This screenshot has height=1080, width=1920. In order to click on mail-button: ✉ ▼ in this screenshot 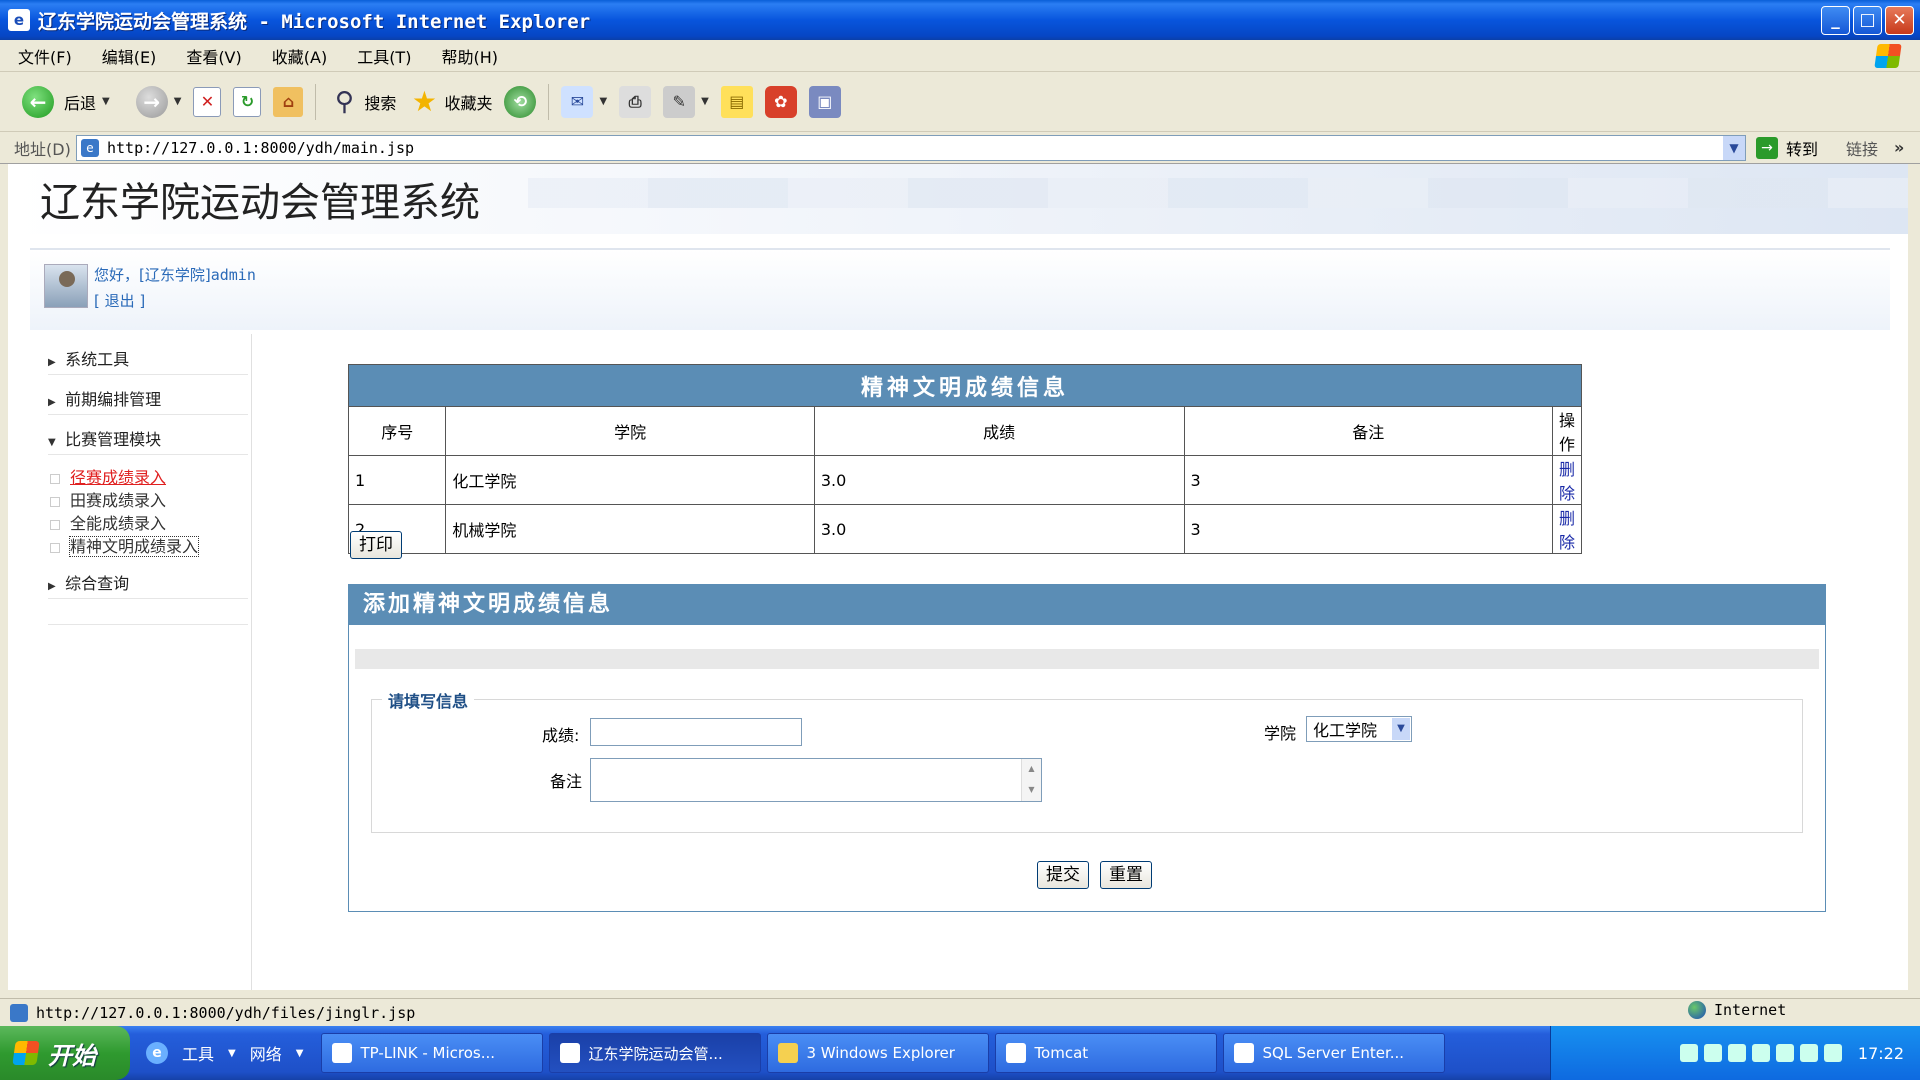, I will do `click(584, 102)`.